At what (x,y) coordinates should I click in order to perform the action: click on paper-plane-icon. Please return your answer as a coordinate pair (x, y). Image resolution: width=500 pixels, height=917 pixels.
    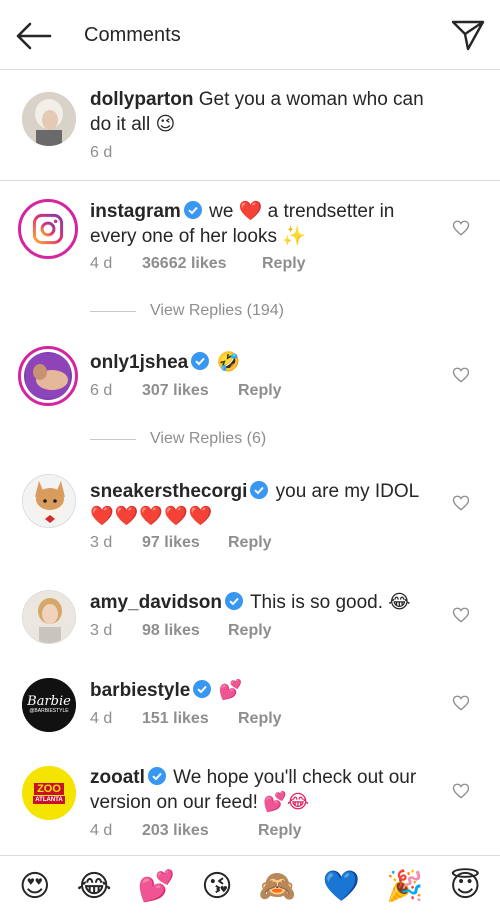
    Looking at the image, I should click on (468, 35).